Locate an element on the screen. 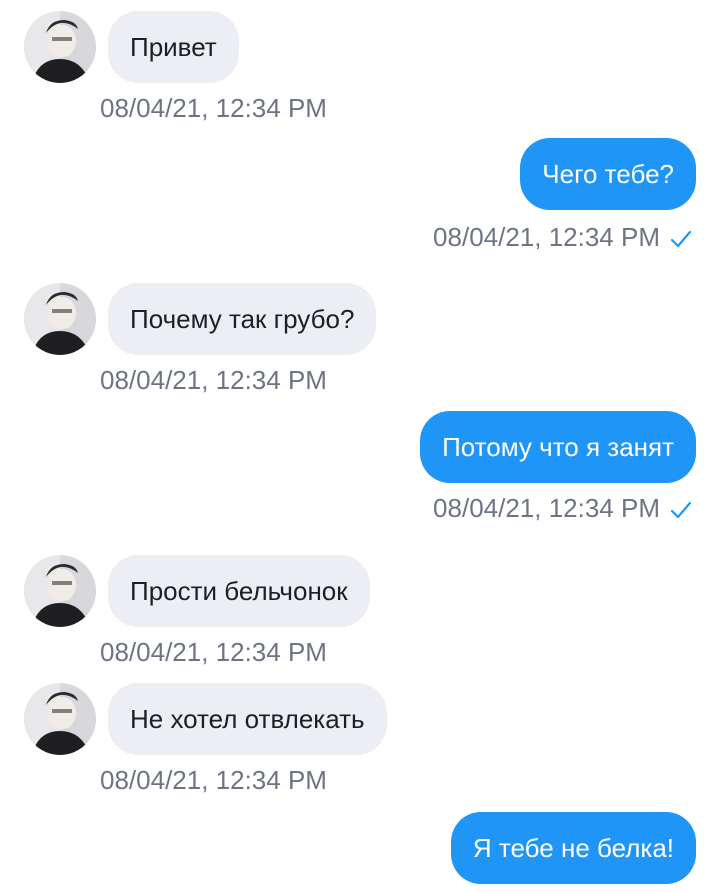  message-bubble: Не хотел отвлекать is located at coordinates (247, 719).